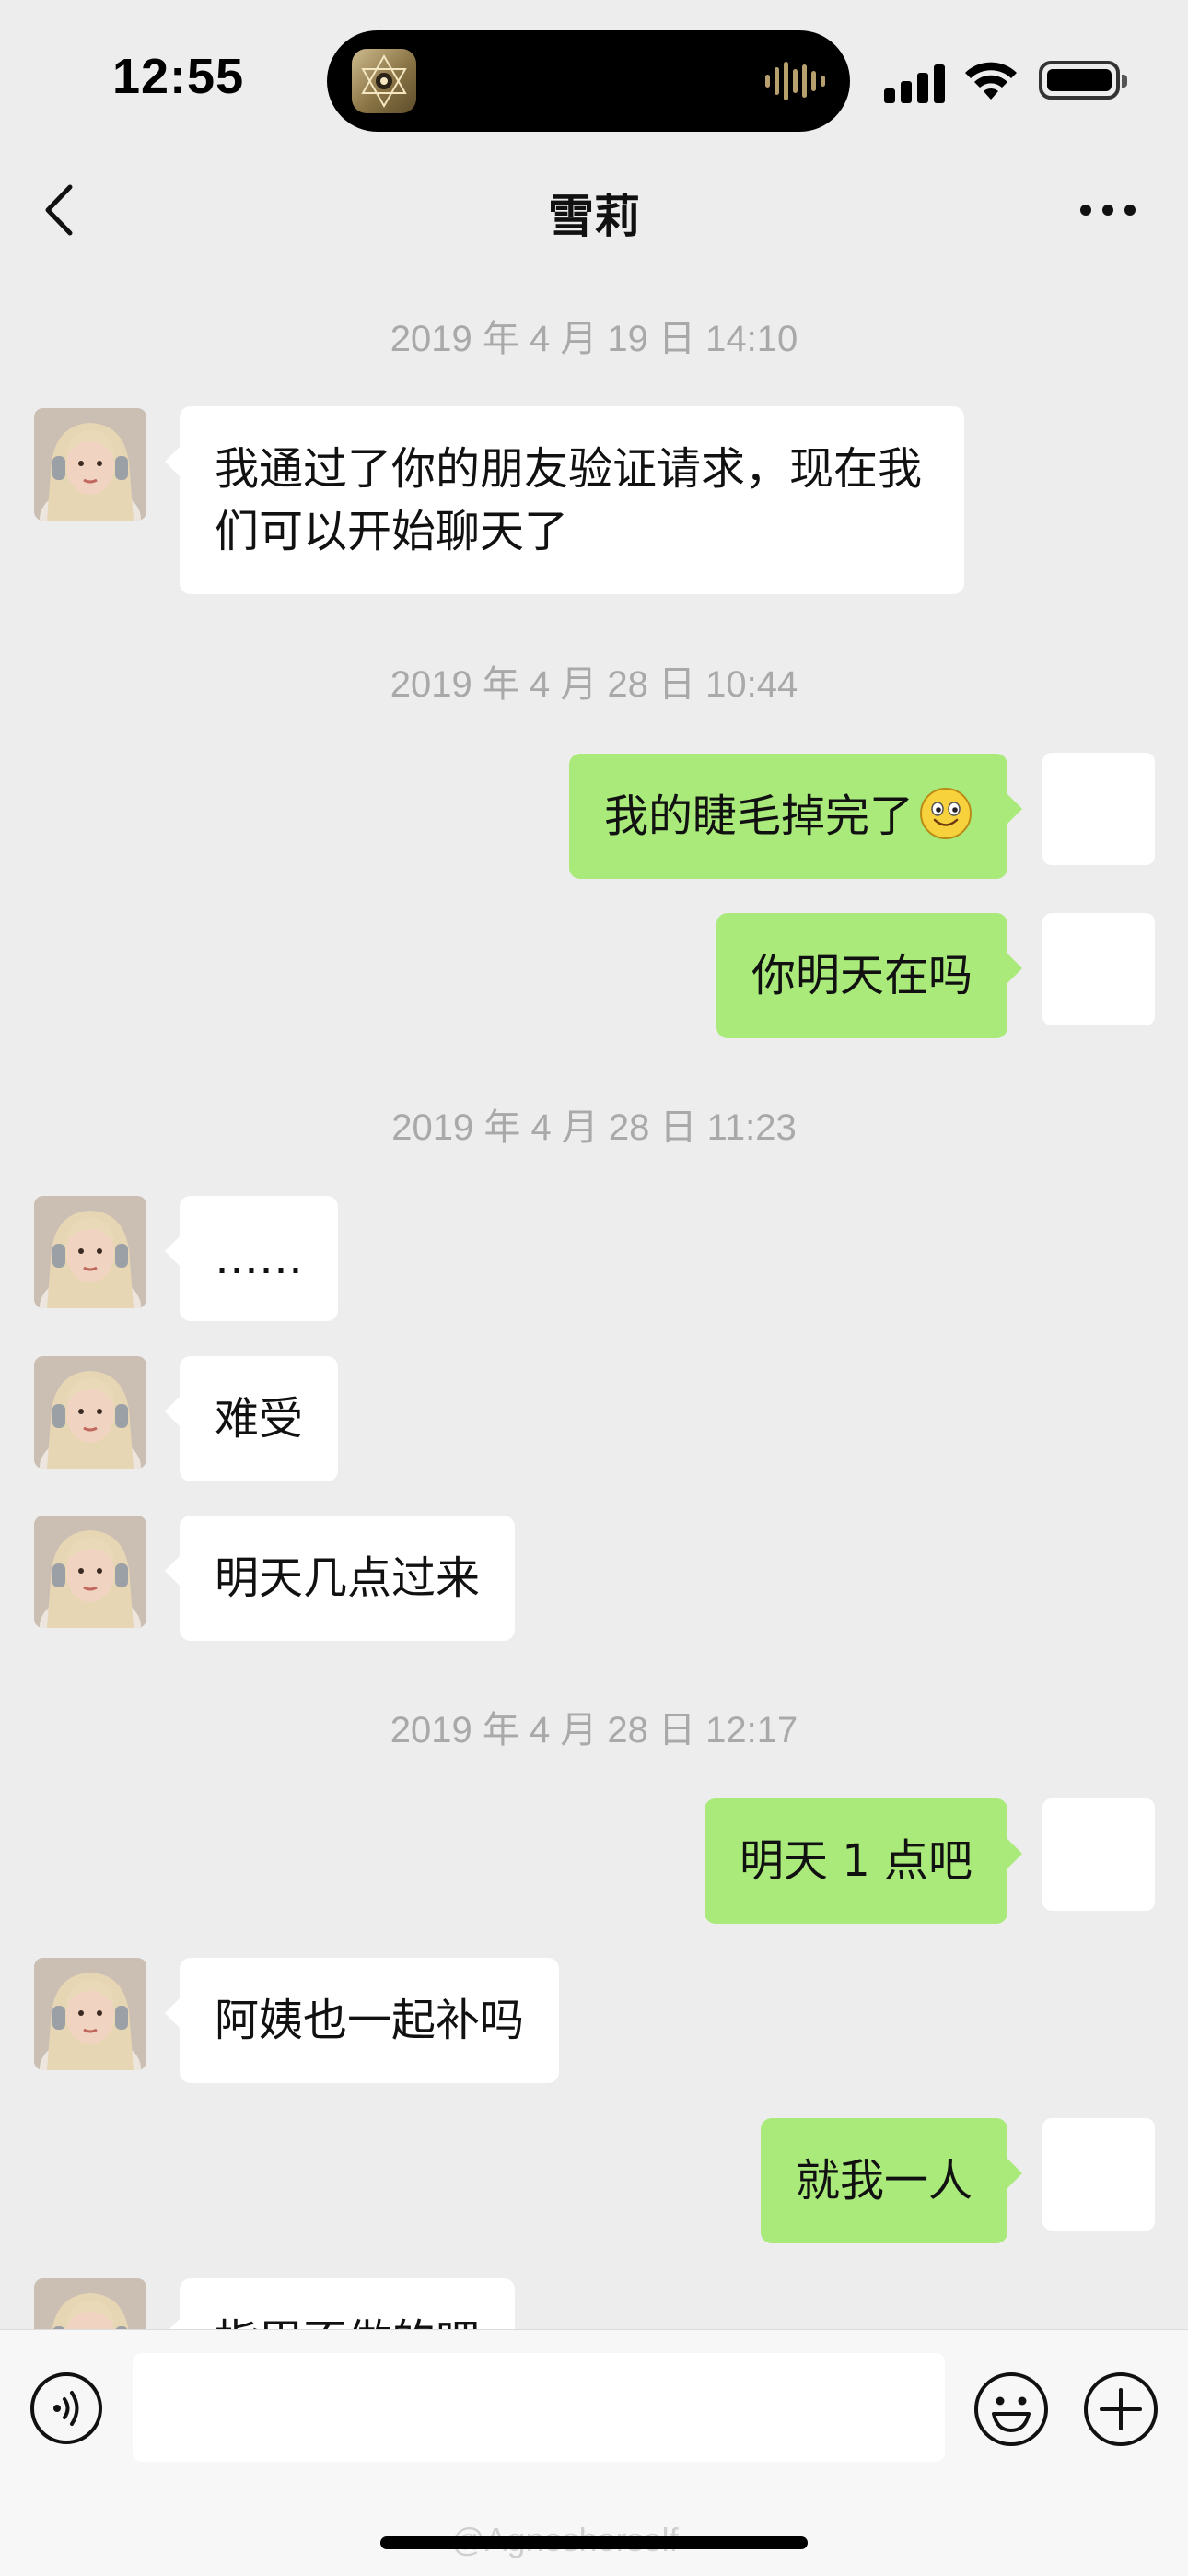 This screenshot has width=1188, height=2576. I want to click on status-time: 12:55, so click(178, 76).